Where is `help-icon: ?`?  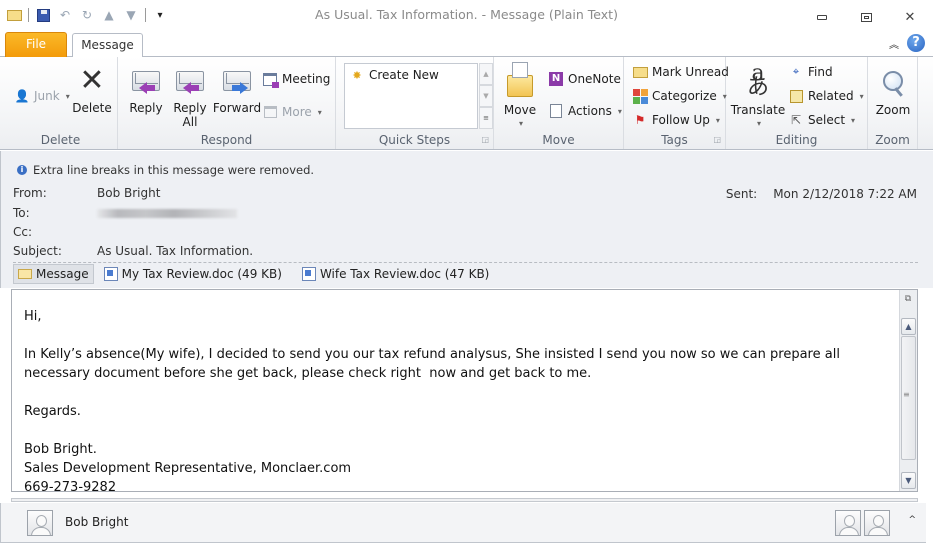 help-icon: ? is located at coordinates (916, 43).